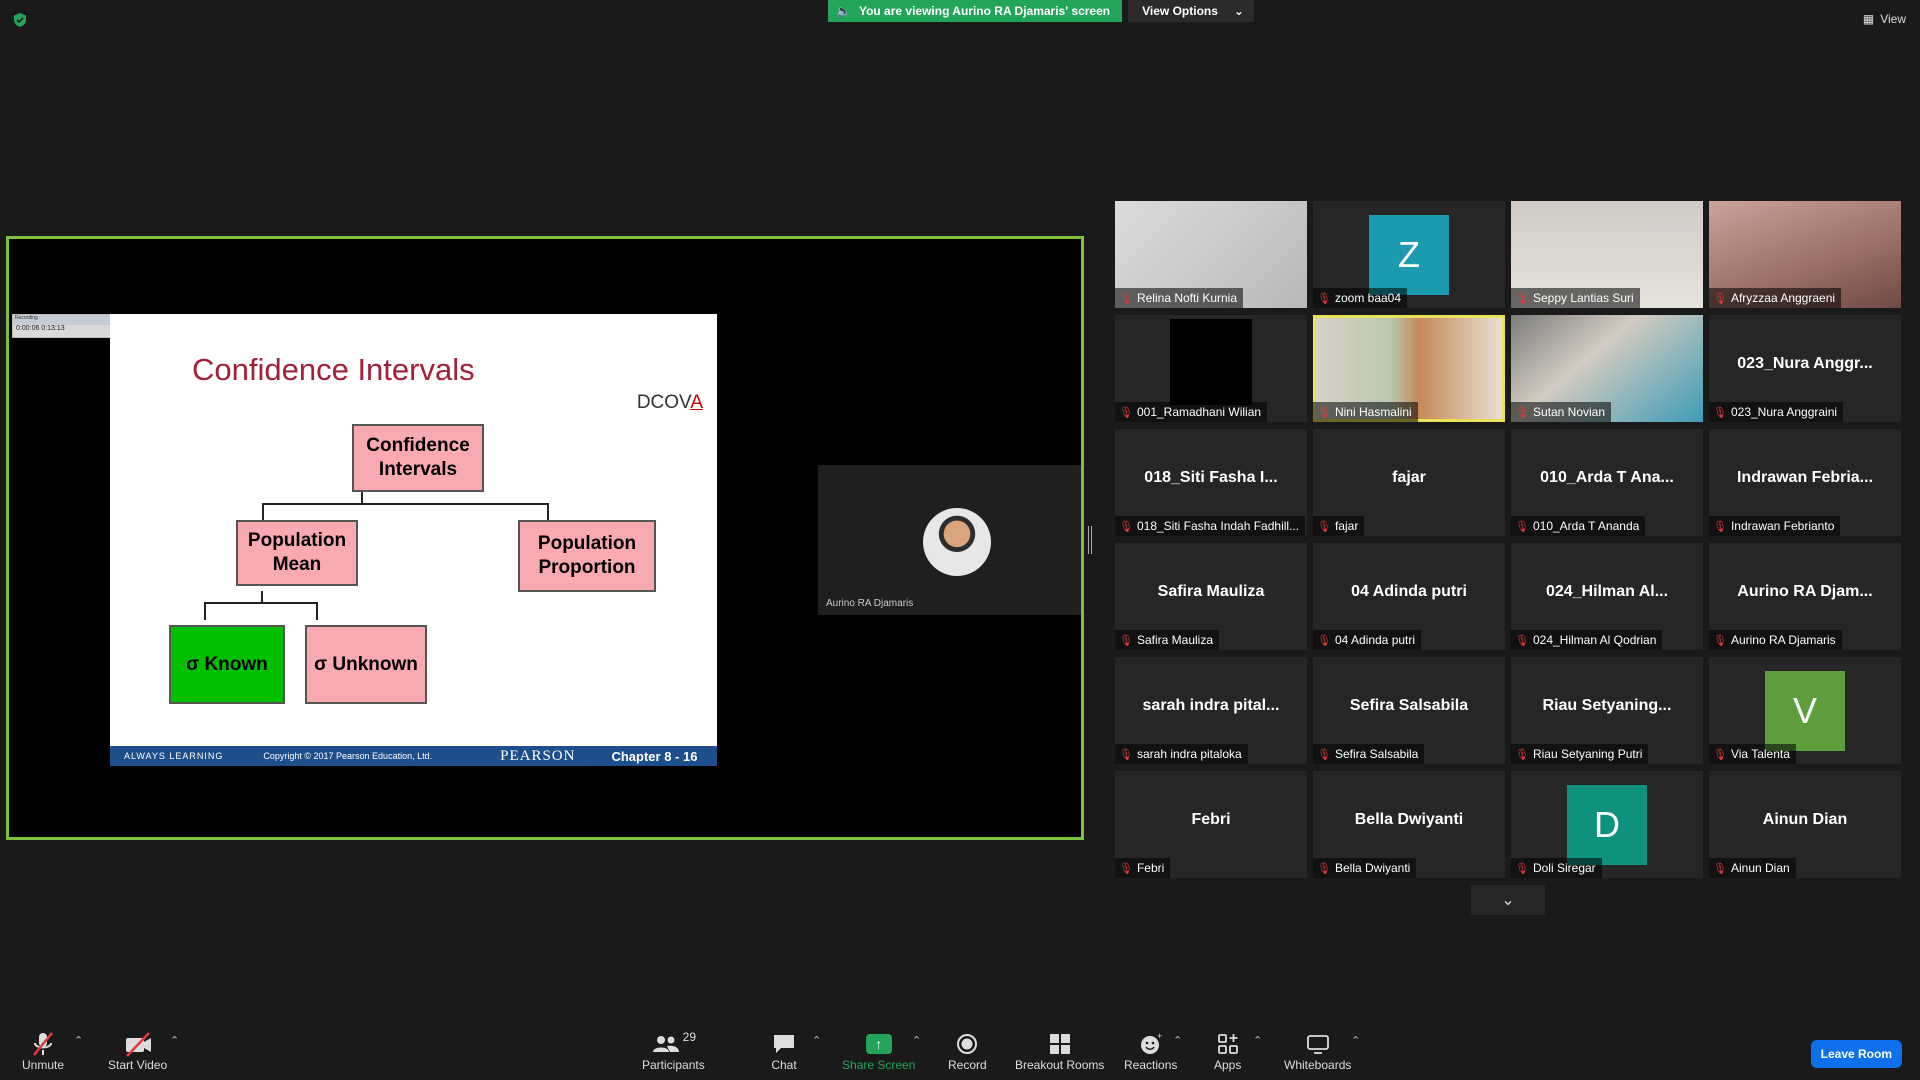 Image resolution: width=1920 pixels, height=1080 pixels. Describe the element at coordinates (1607, 824) in the screenshot. I see `participant-tile: D 🎙 Doli Siregar` at that location.